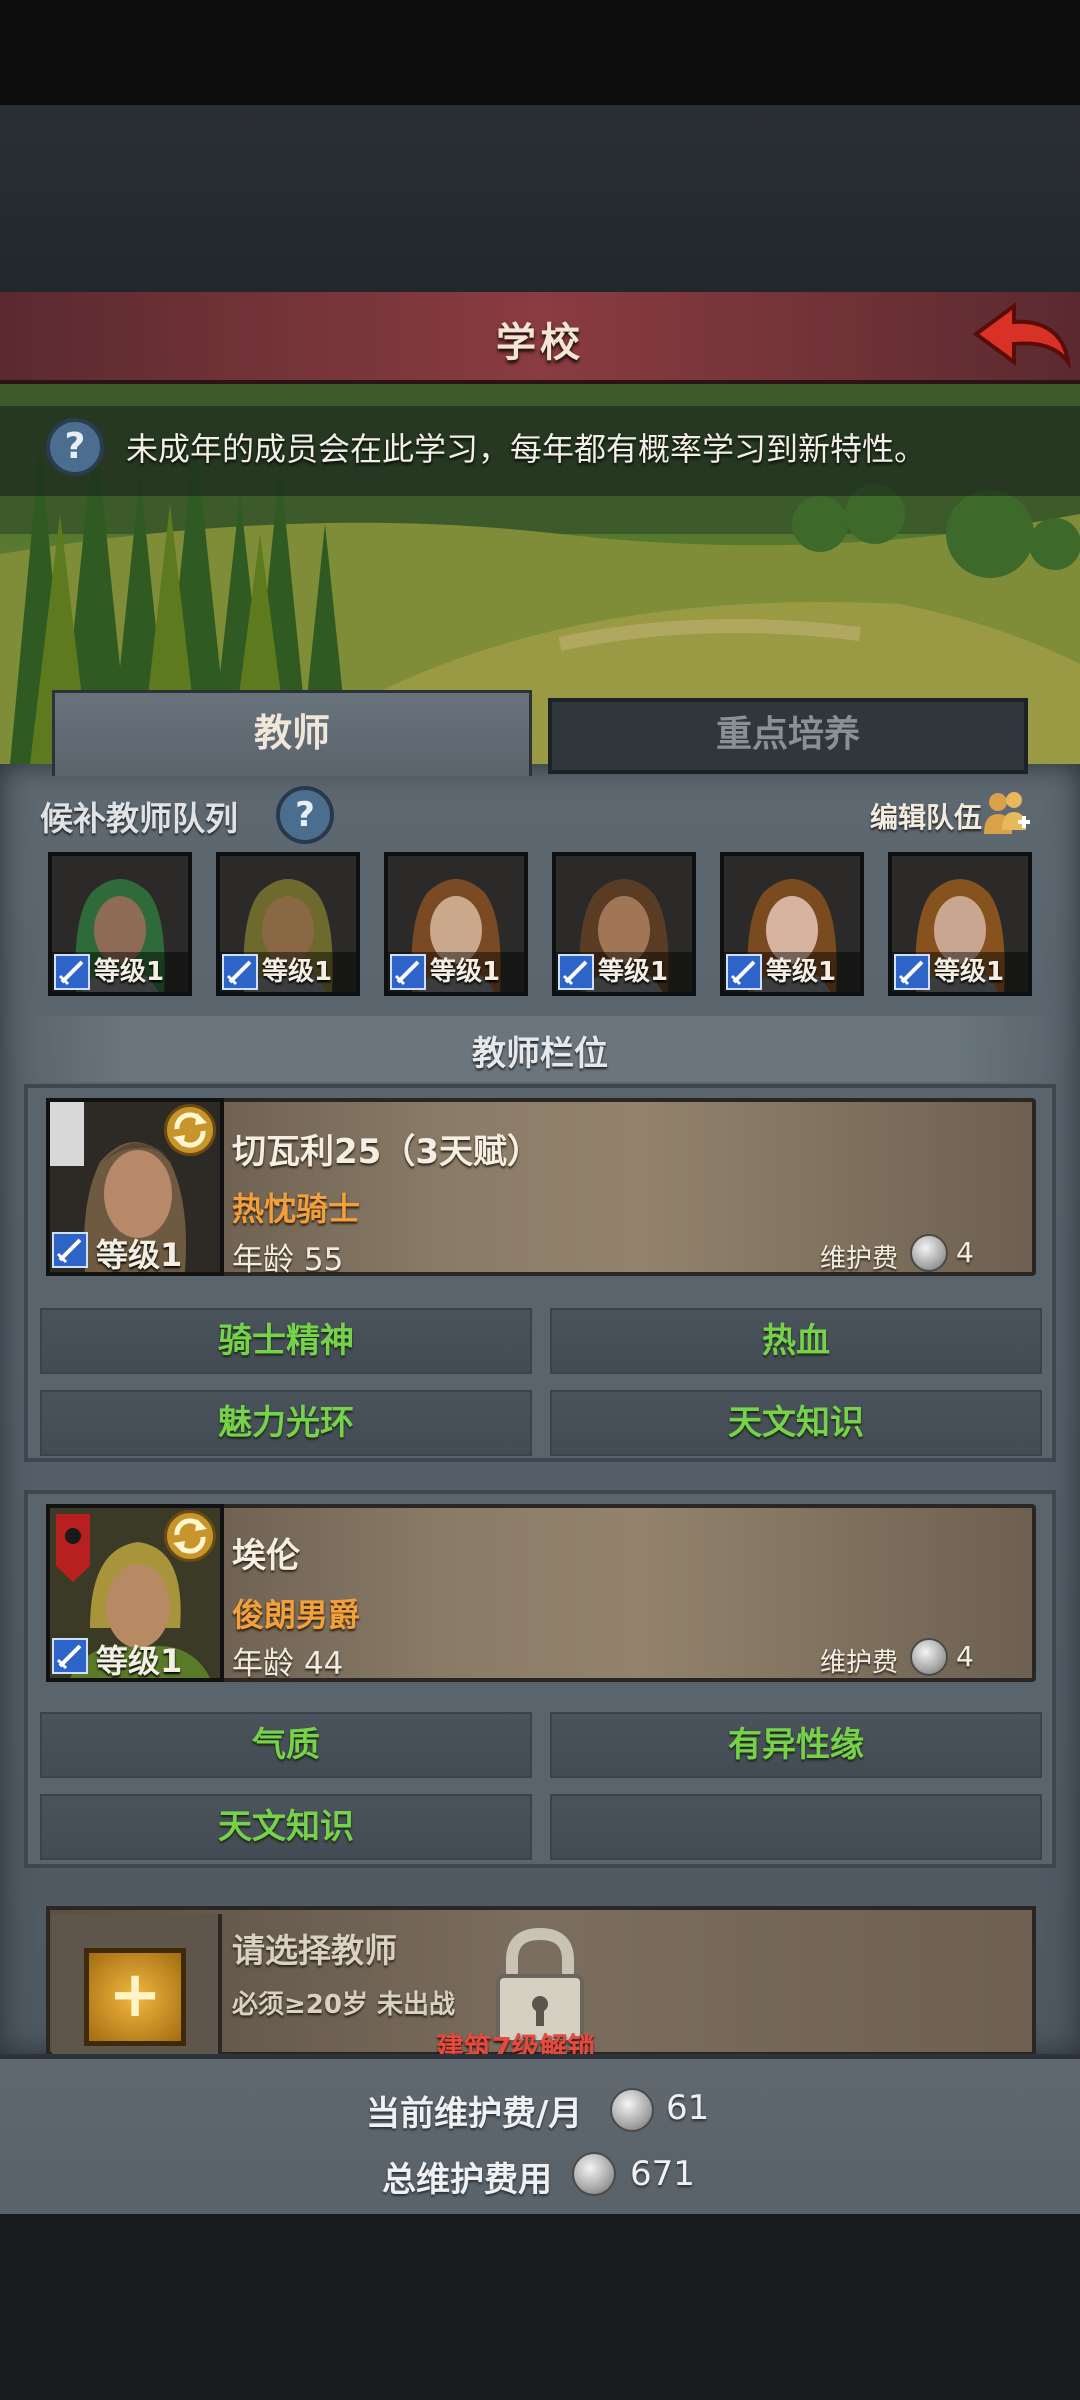 This screenshot has height=2400, width=1080. I want to click on trait-chip: 热血, so click(796, 1341).